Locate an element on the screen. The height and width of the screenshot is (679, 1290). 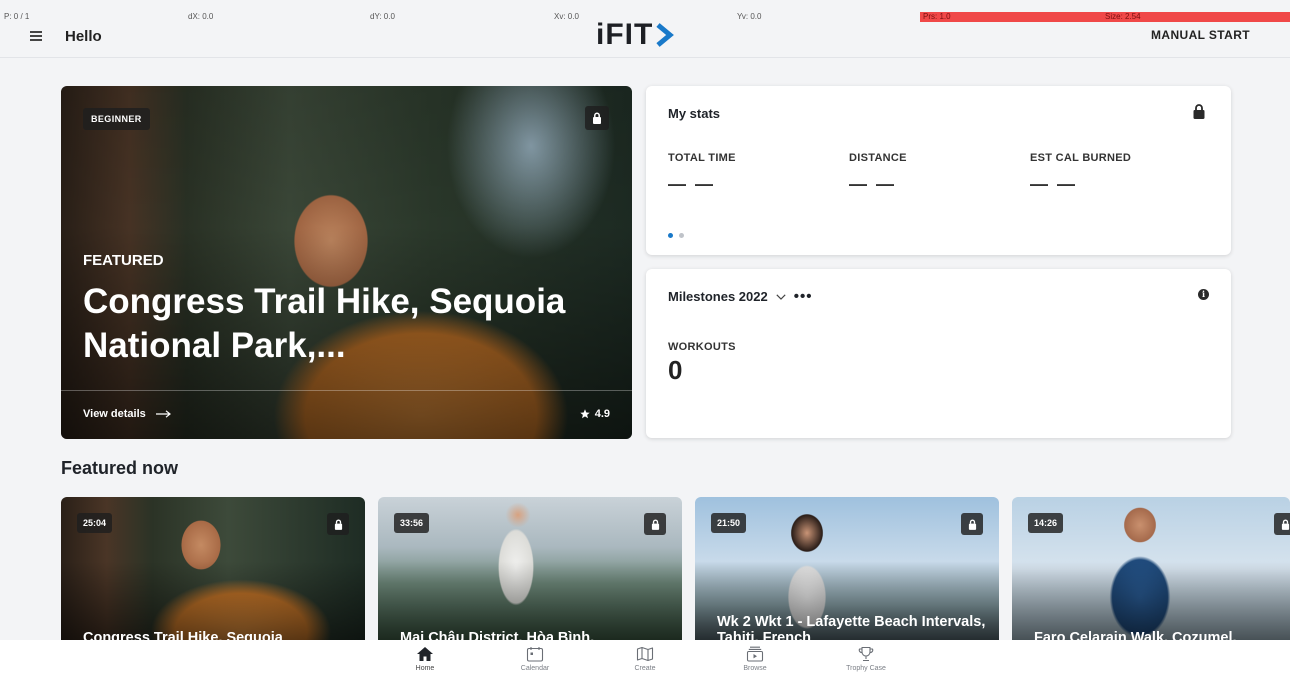
logo-chevron-icon is located at coordinates (665, 35).